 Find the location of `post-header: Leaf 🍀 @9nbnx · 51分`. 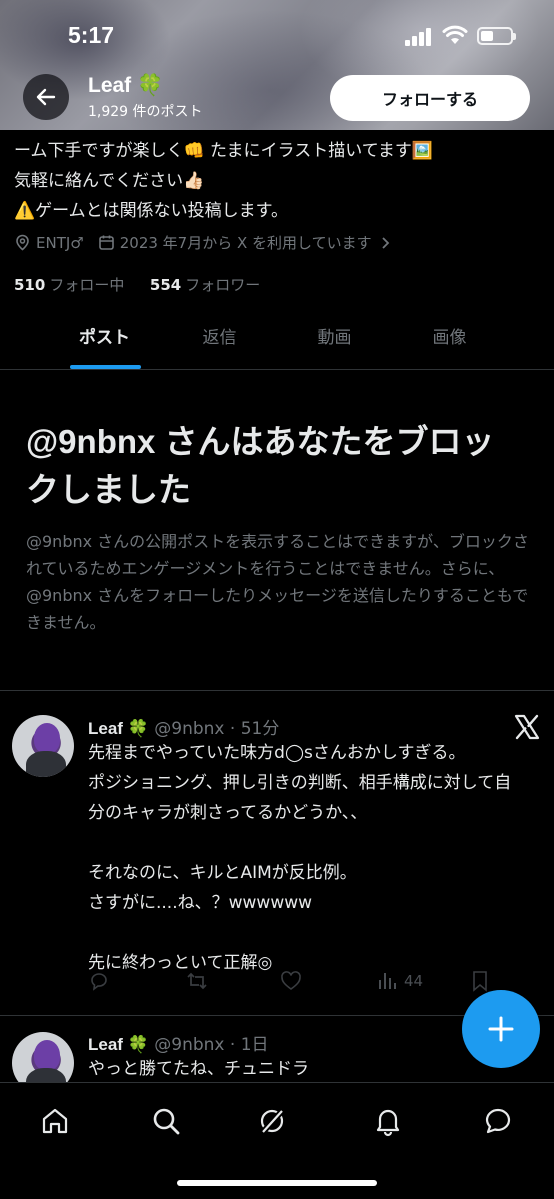

post-header: Leaf 🍀 @9nbnx · 51分 is located at coordinates (183, 726).